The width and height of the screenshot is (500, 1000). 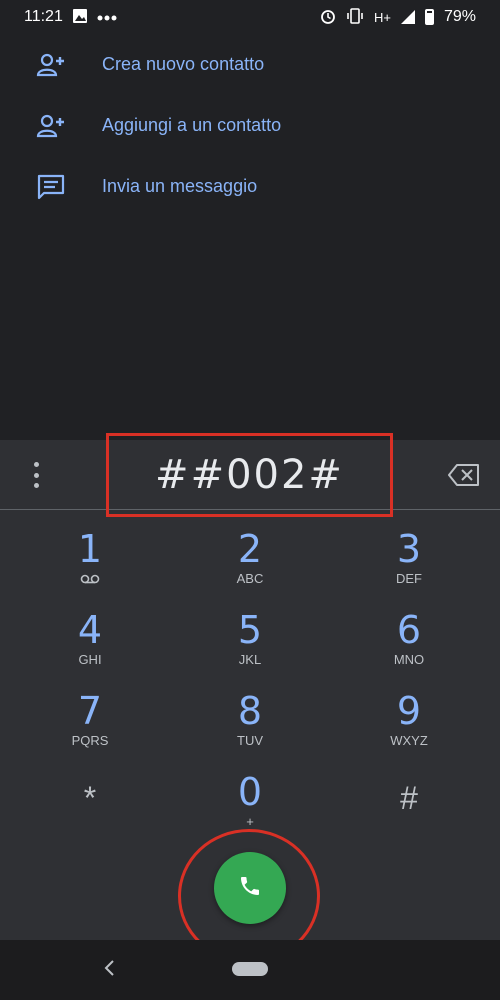 I want to click on phone-icon, so click(x=250, y=888).